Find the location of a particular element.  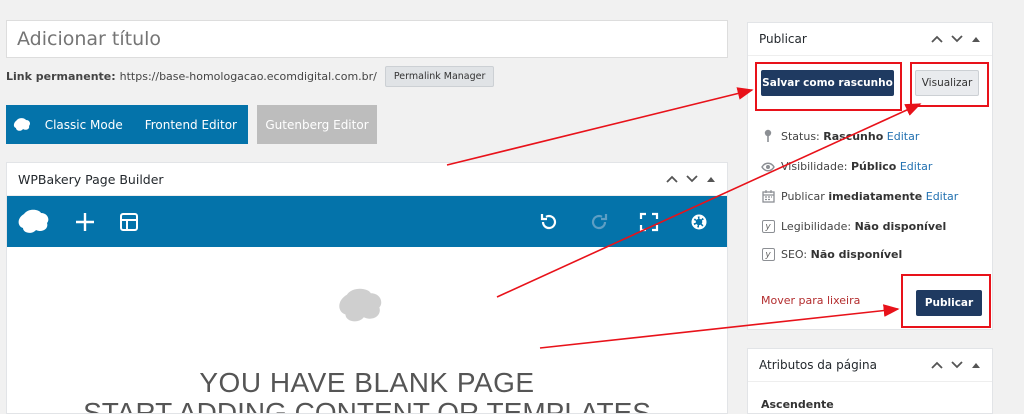

settings-gear-icon is located at coordinates (699, 222).